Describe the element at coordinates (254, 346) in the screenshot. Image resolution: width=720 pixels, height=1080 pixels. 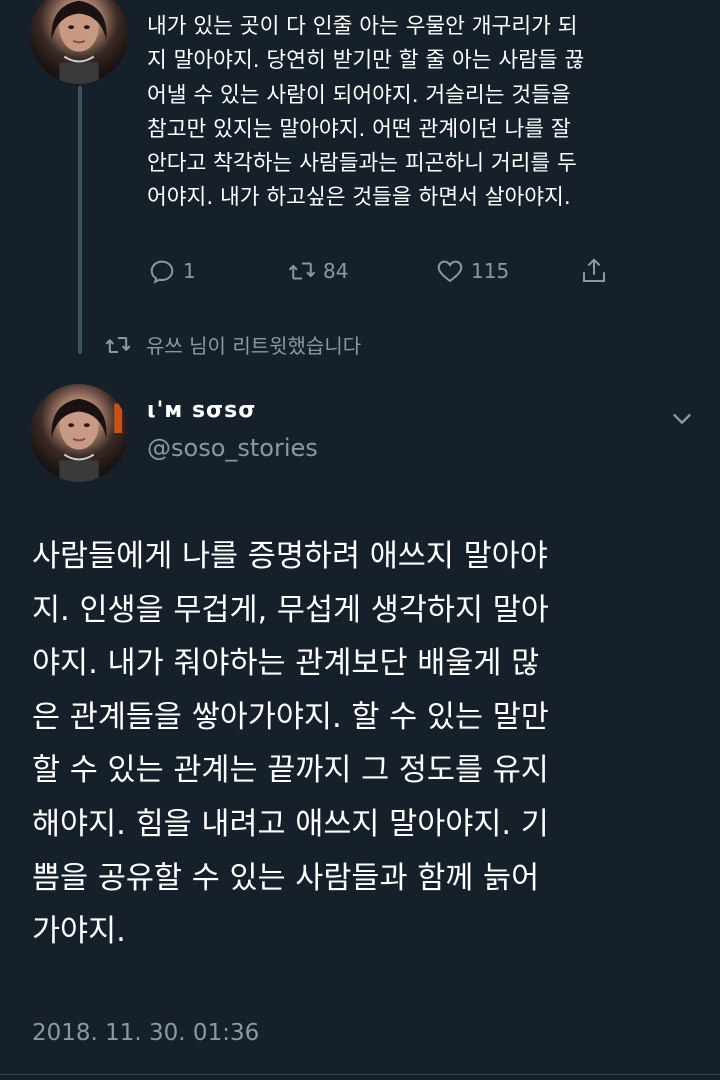
I see `retweet-notice-text: 유쓰 님이 리트윗했습니다` at that location.